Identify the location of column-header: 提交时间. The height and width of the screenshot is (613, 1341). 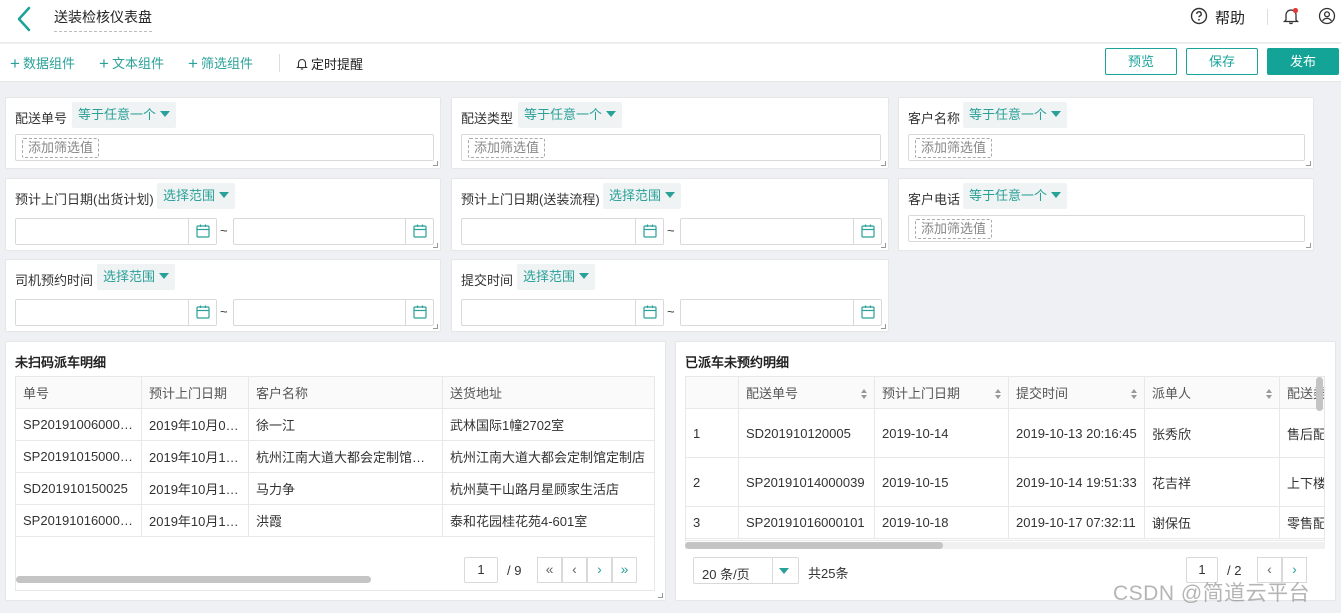
(1076, 393).